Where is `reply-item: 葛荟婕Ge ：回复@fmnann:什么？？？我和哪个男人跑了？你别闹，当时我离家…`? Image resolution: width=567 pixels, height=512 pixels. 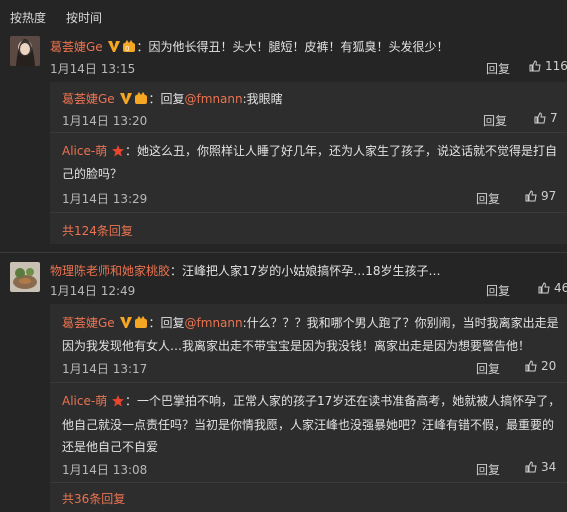 reply-item: 葛荟婕Ge ：回复@fmnann:什么？？？我和哪个男人跑了？你别闹，当时我离家… is located at coordinates (308, 343).